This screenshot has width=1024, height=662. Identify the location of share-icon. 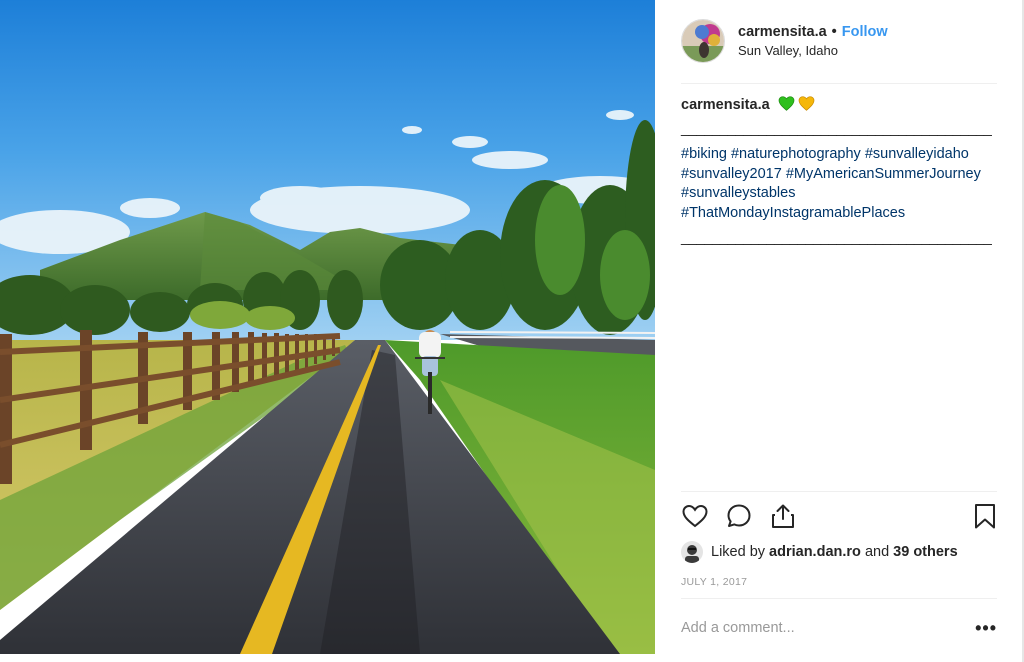
(783, 516).